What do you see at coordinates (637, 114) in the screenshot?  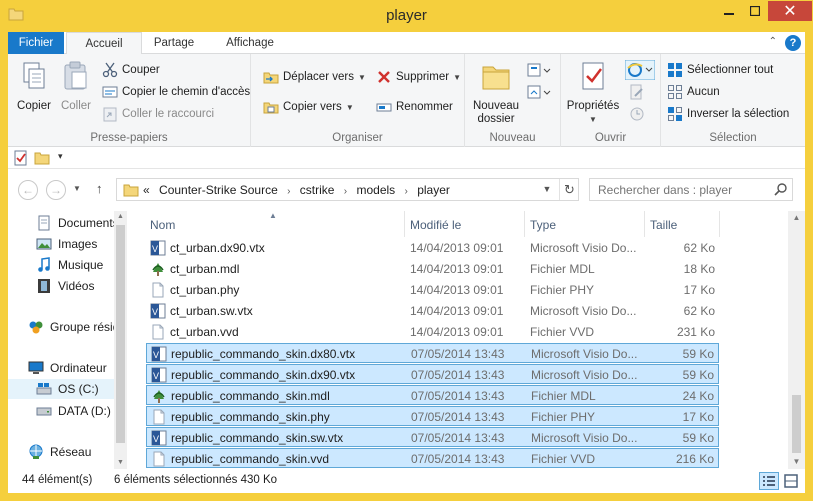 I see `history-icon` at bounding box center [637, 114].